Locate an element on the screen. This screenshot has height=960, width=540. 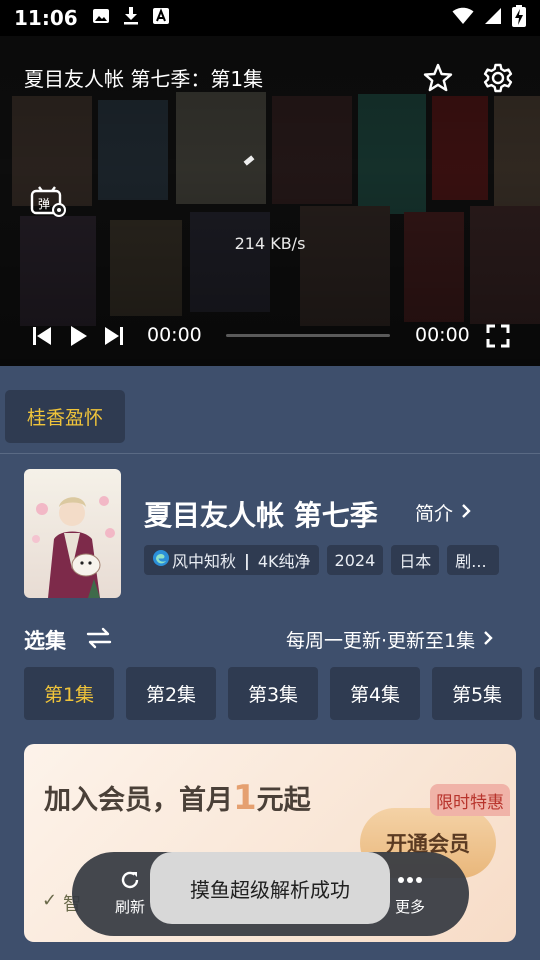
danmaku-icon: 弹 is located at coordinates (48, 201).